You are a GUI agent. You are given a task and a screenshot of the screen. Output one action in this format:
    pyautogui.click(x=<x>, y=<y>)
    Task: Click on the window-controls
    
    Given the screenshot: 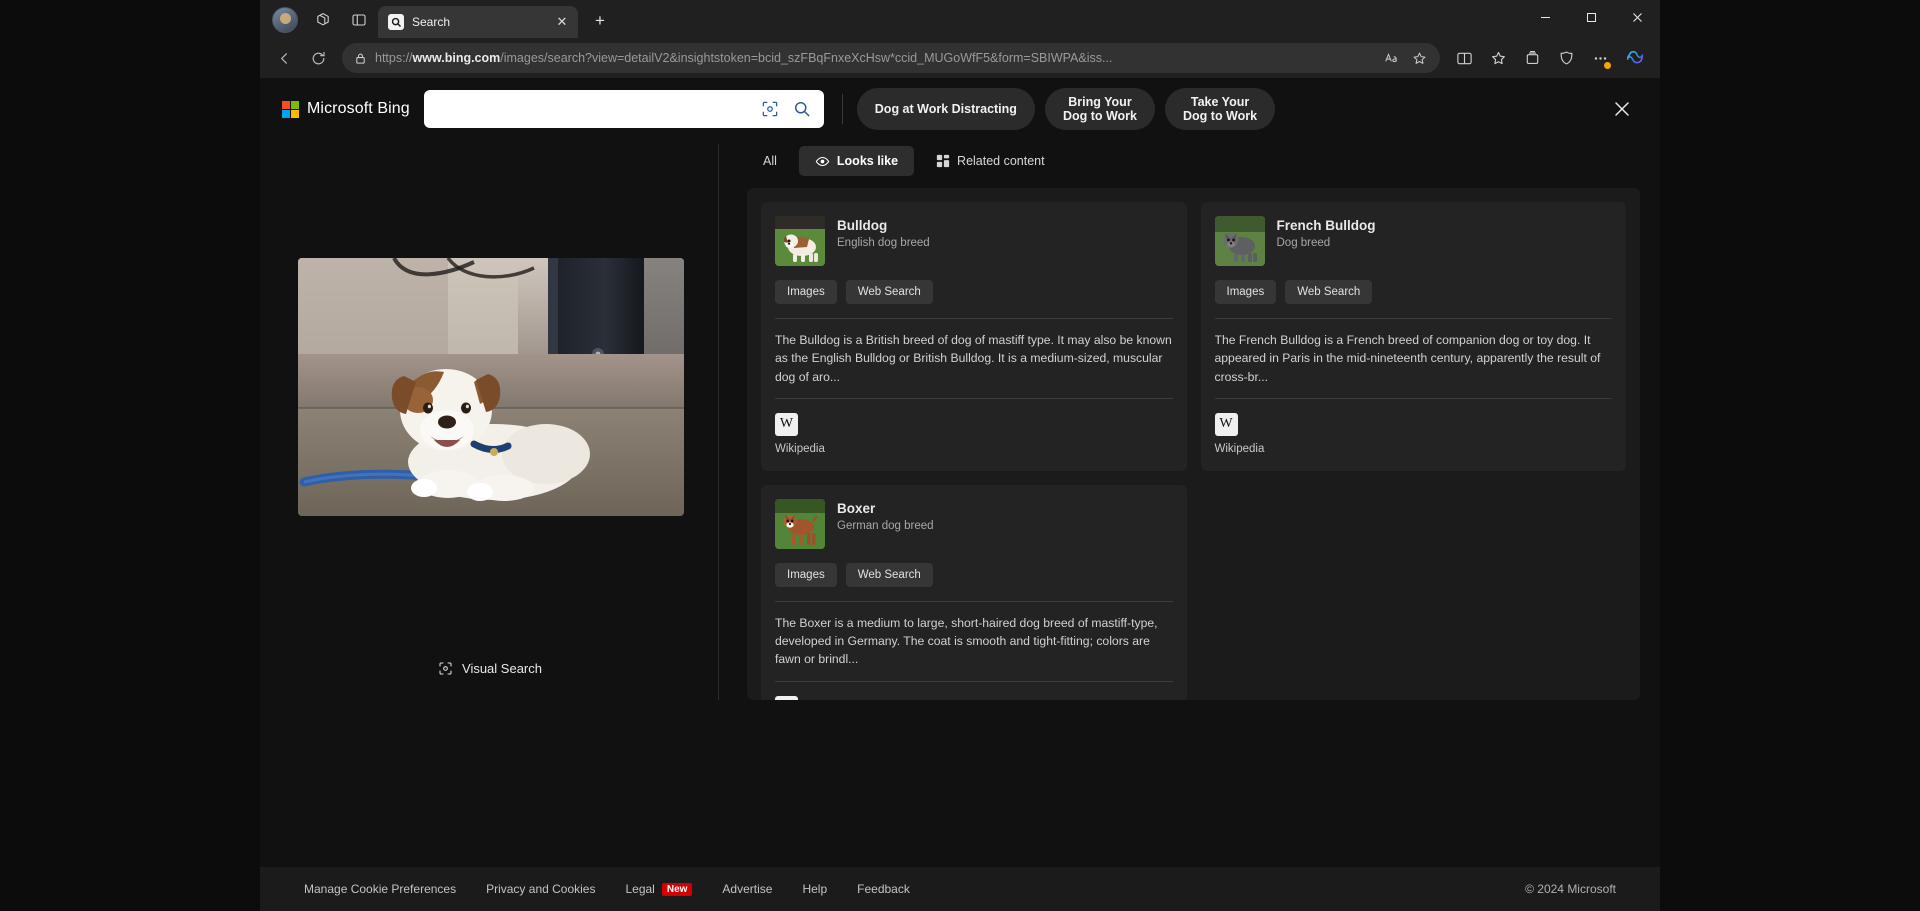 What is the action you would take?
    pyautogui.click(x=1591, y=17)
    